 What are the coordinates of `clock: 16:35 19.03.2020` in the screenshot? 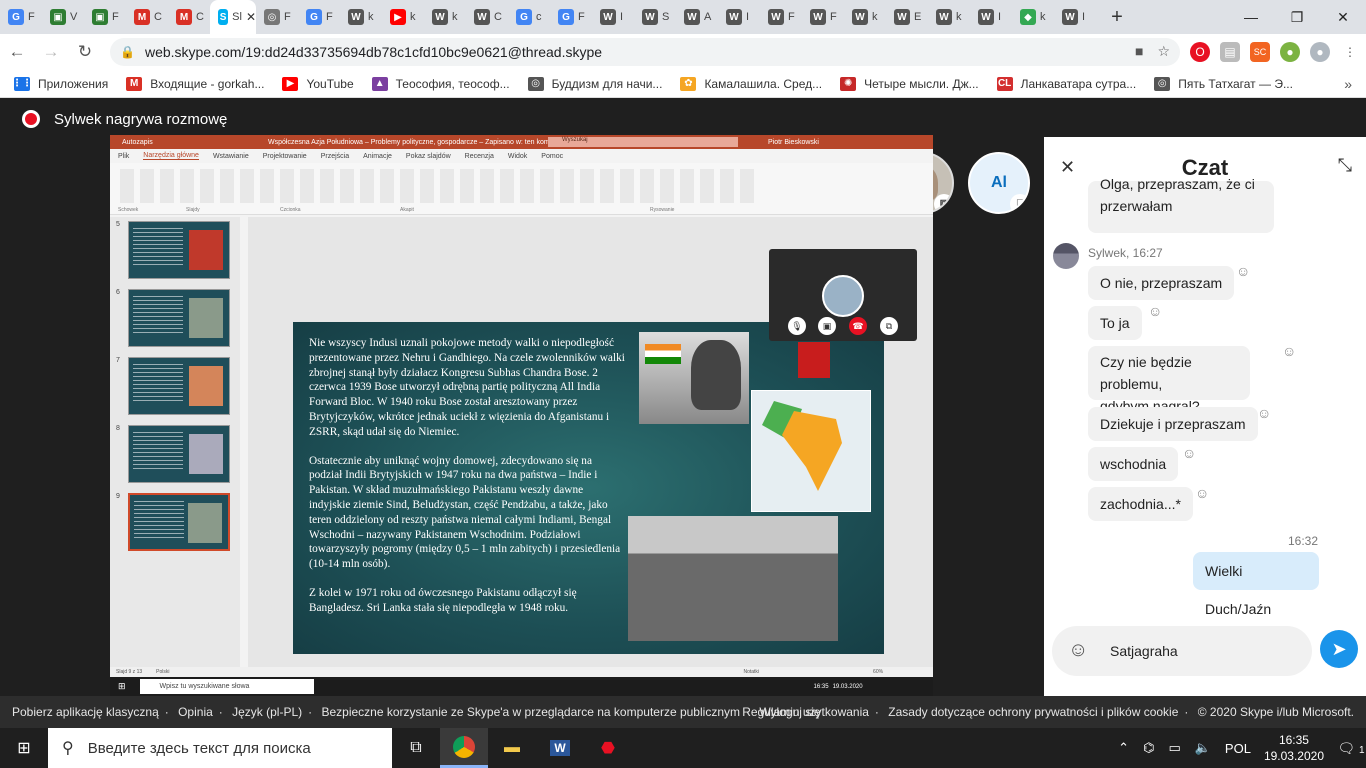 It's located at (1294, 748).